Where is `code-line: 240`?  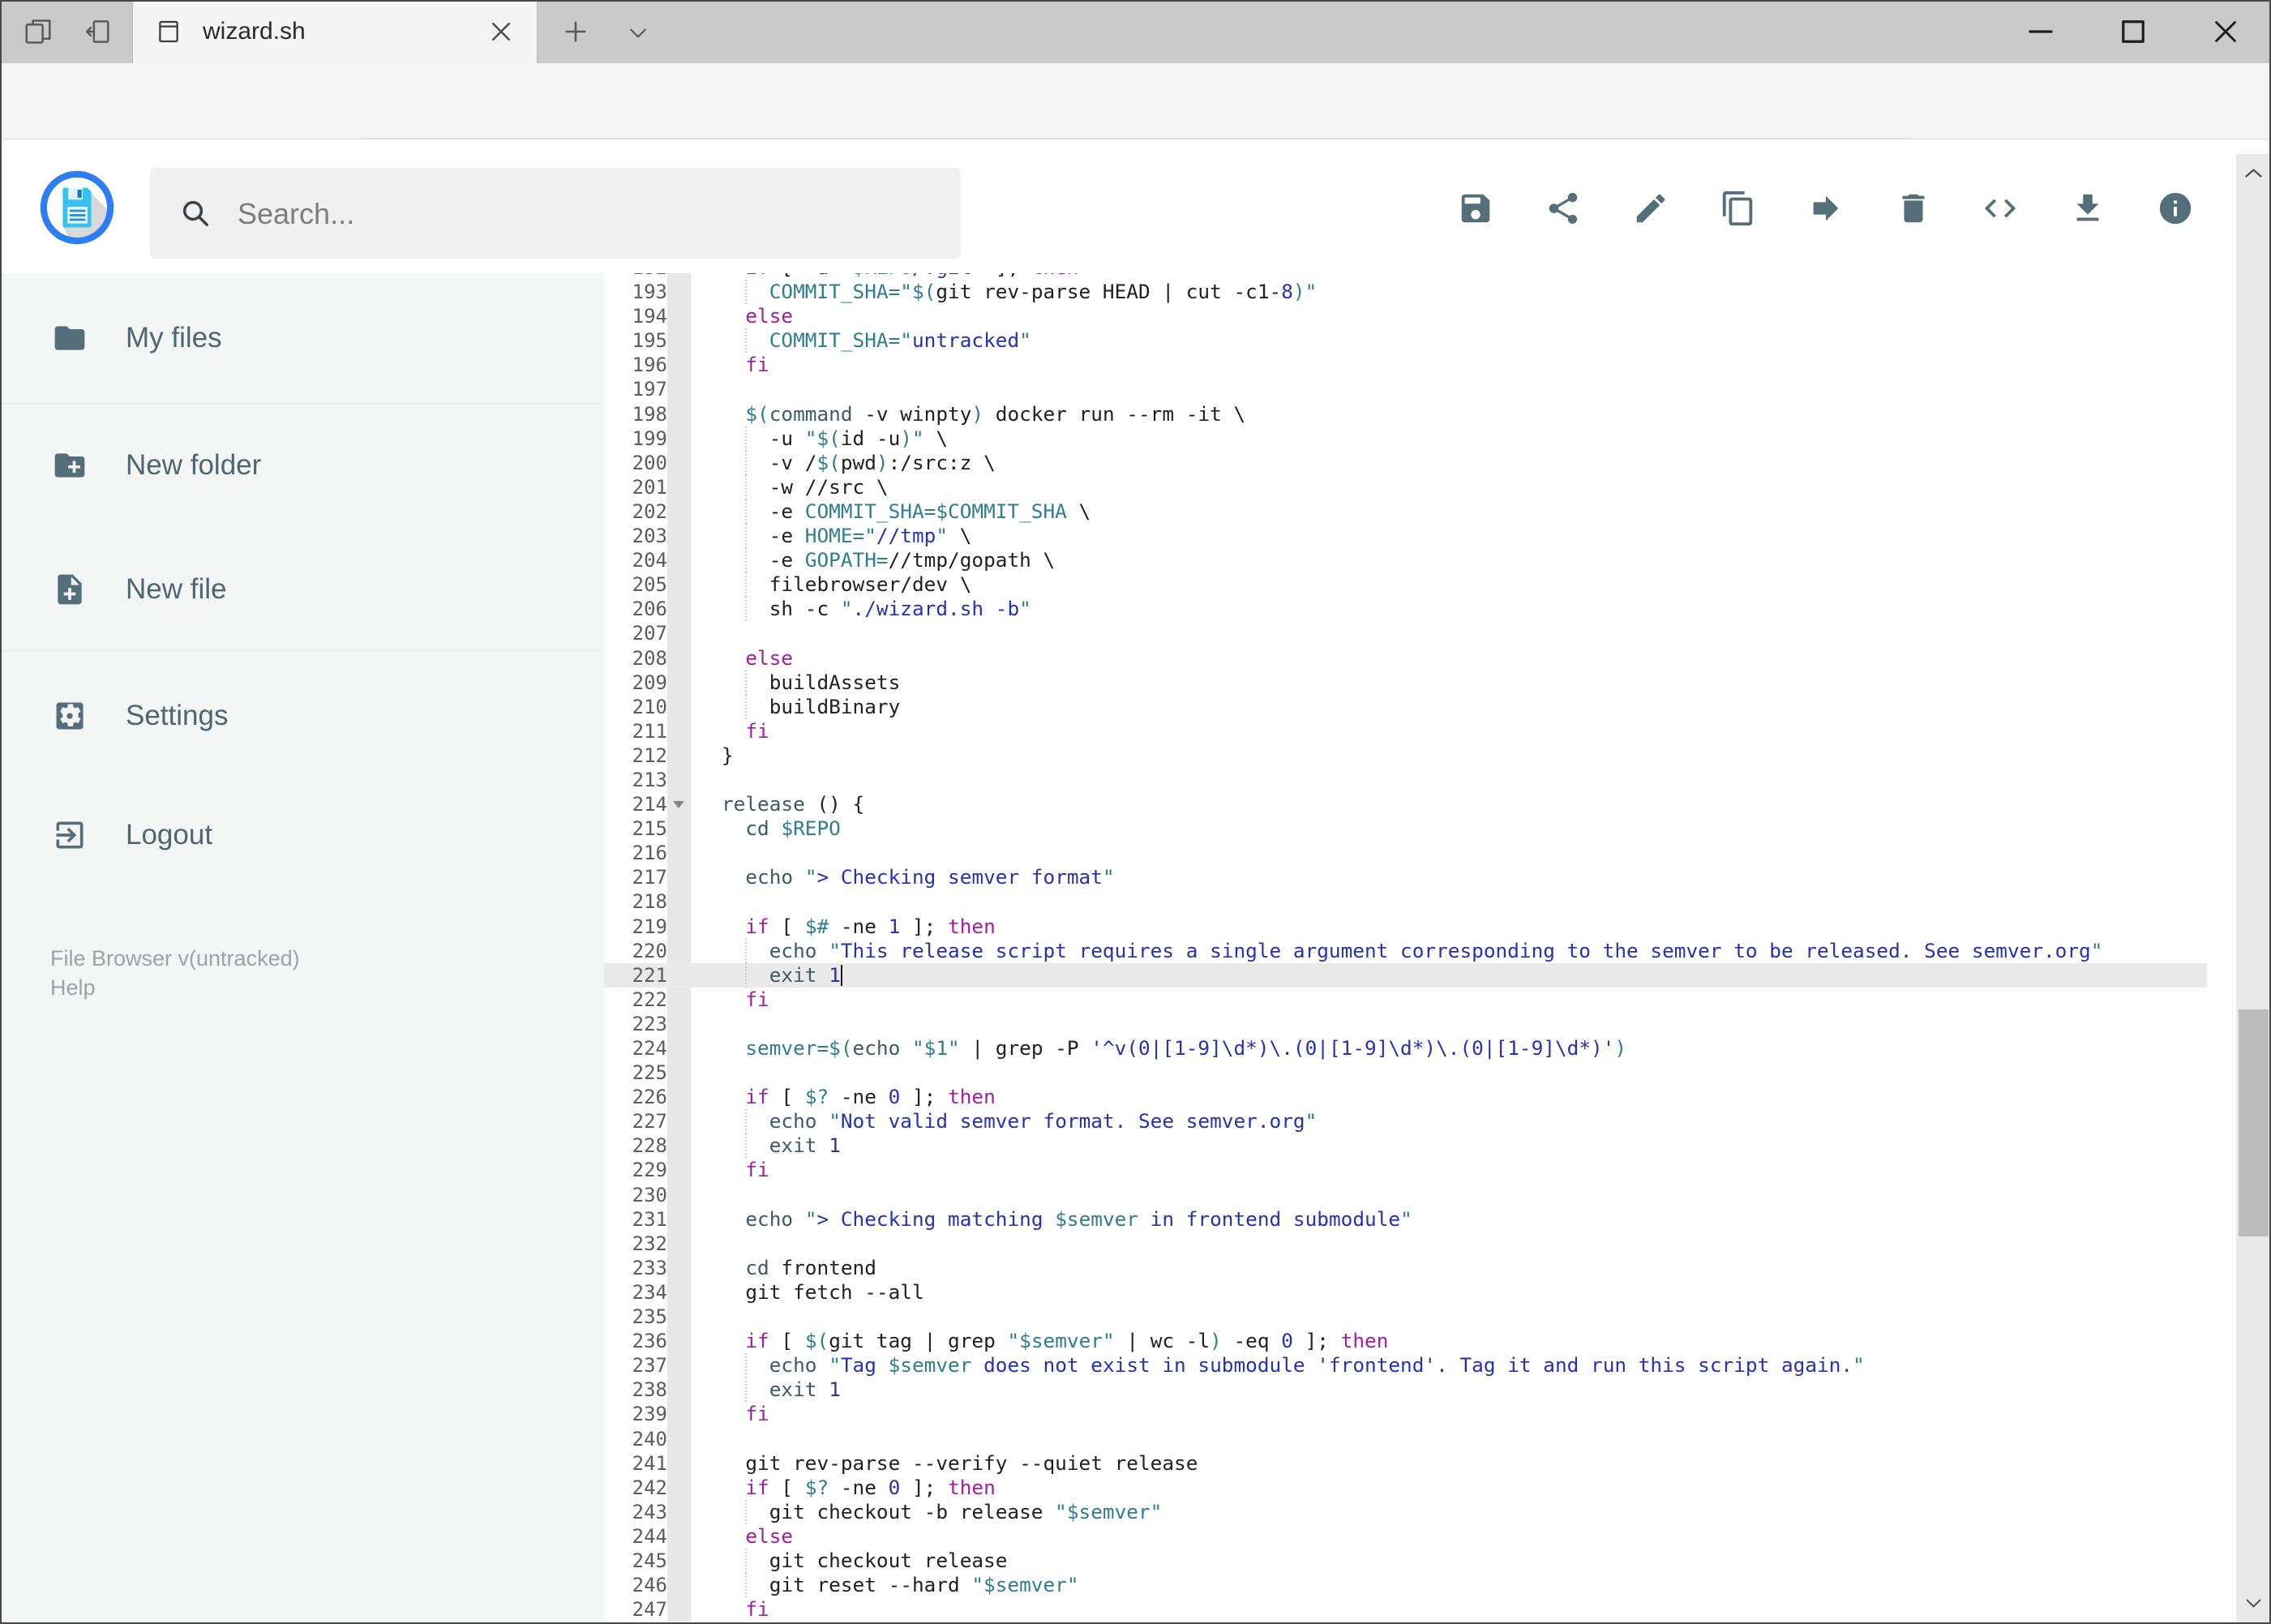
code-line: 240 is located at coordinates (1405, 1439).